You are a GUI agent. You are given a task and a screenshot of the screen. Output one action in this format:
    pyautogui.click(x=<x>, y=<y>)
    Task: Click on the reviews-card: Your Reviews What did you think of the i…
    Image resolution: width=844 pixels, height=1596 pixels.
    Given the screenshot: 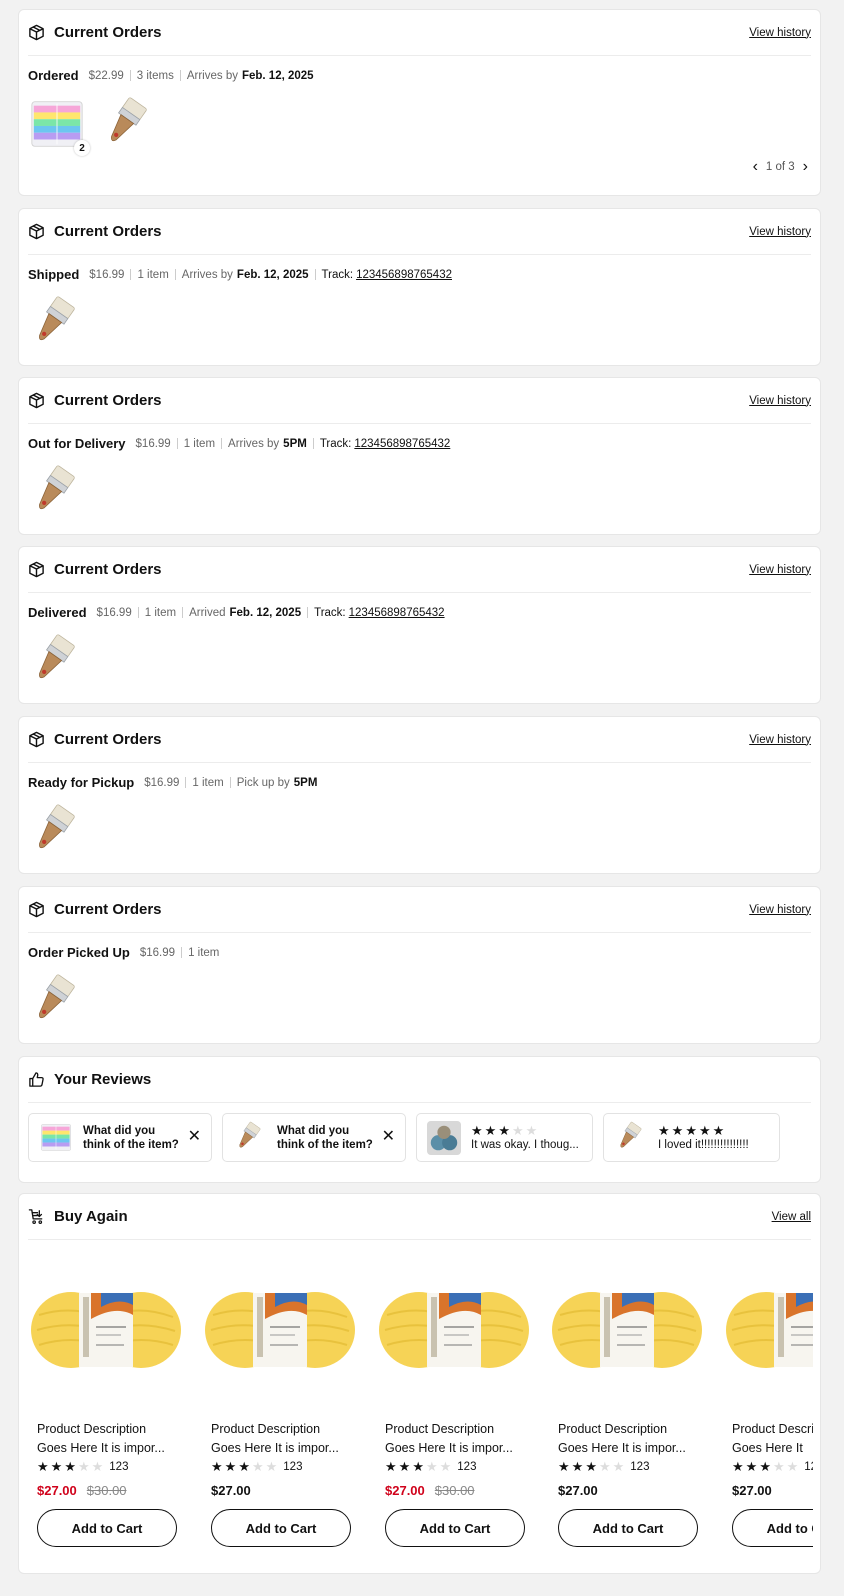 What is the action you would take?
    pyautogui.click(x=419, y=1119)
    